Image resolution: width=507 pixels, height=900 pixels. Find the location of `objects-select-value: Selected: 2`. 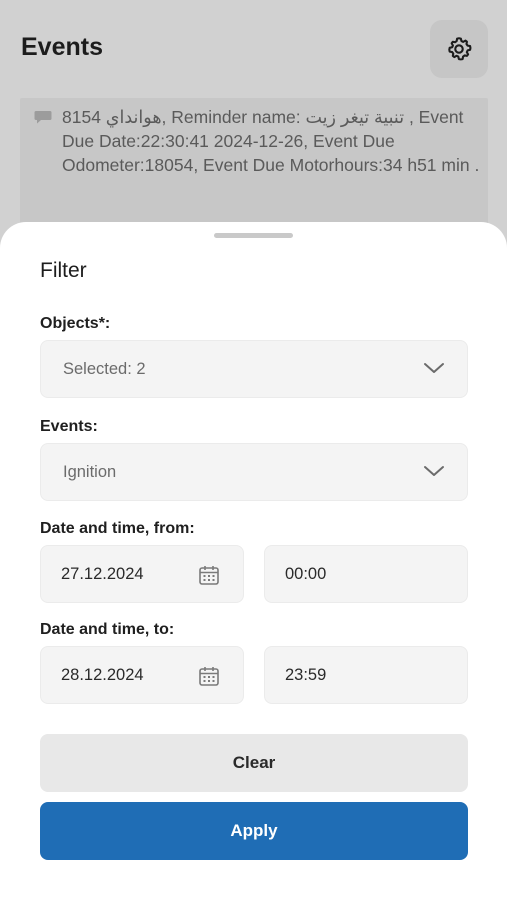

objects-select-value: Selected: 2 is located at coordinates (104, 369).